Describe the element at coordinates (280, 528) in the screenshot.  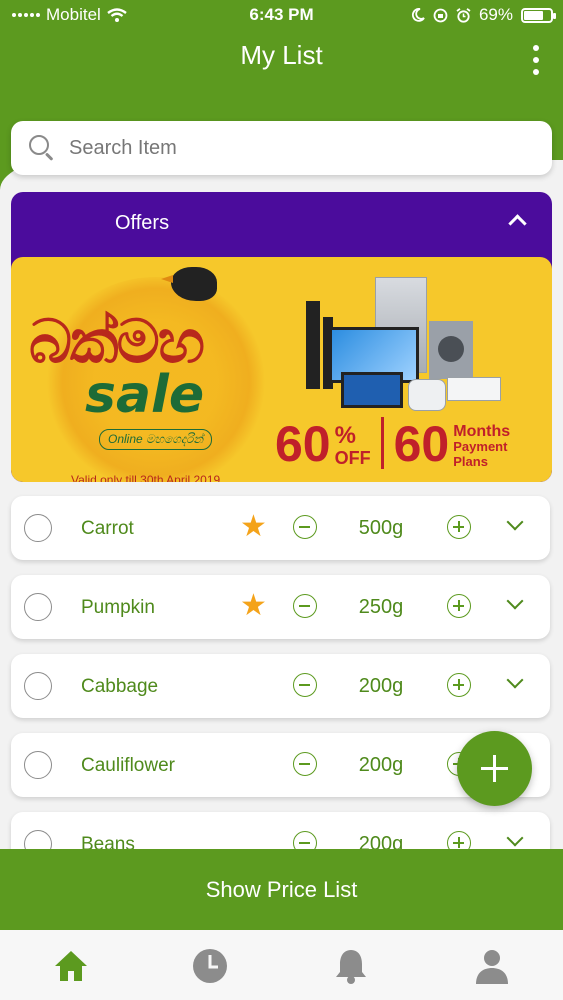
I see `list-item: Carrot ★ 500g` at that location.